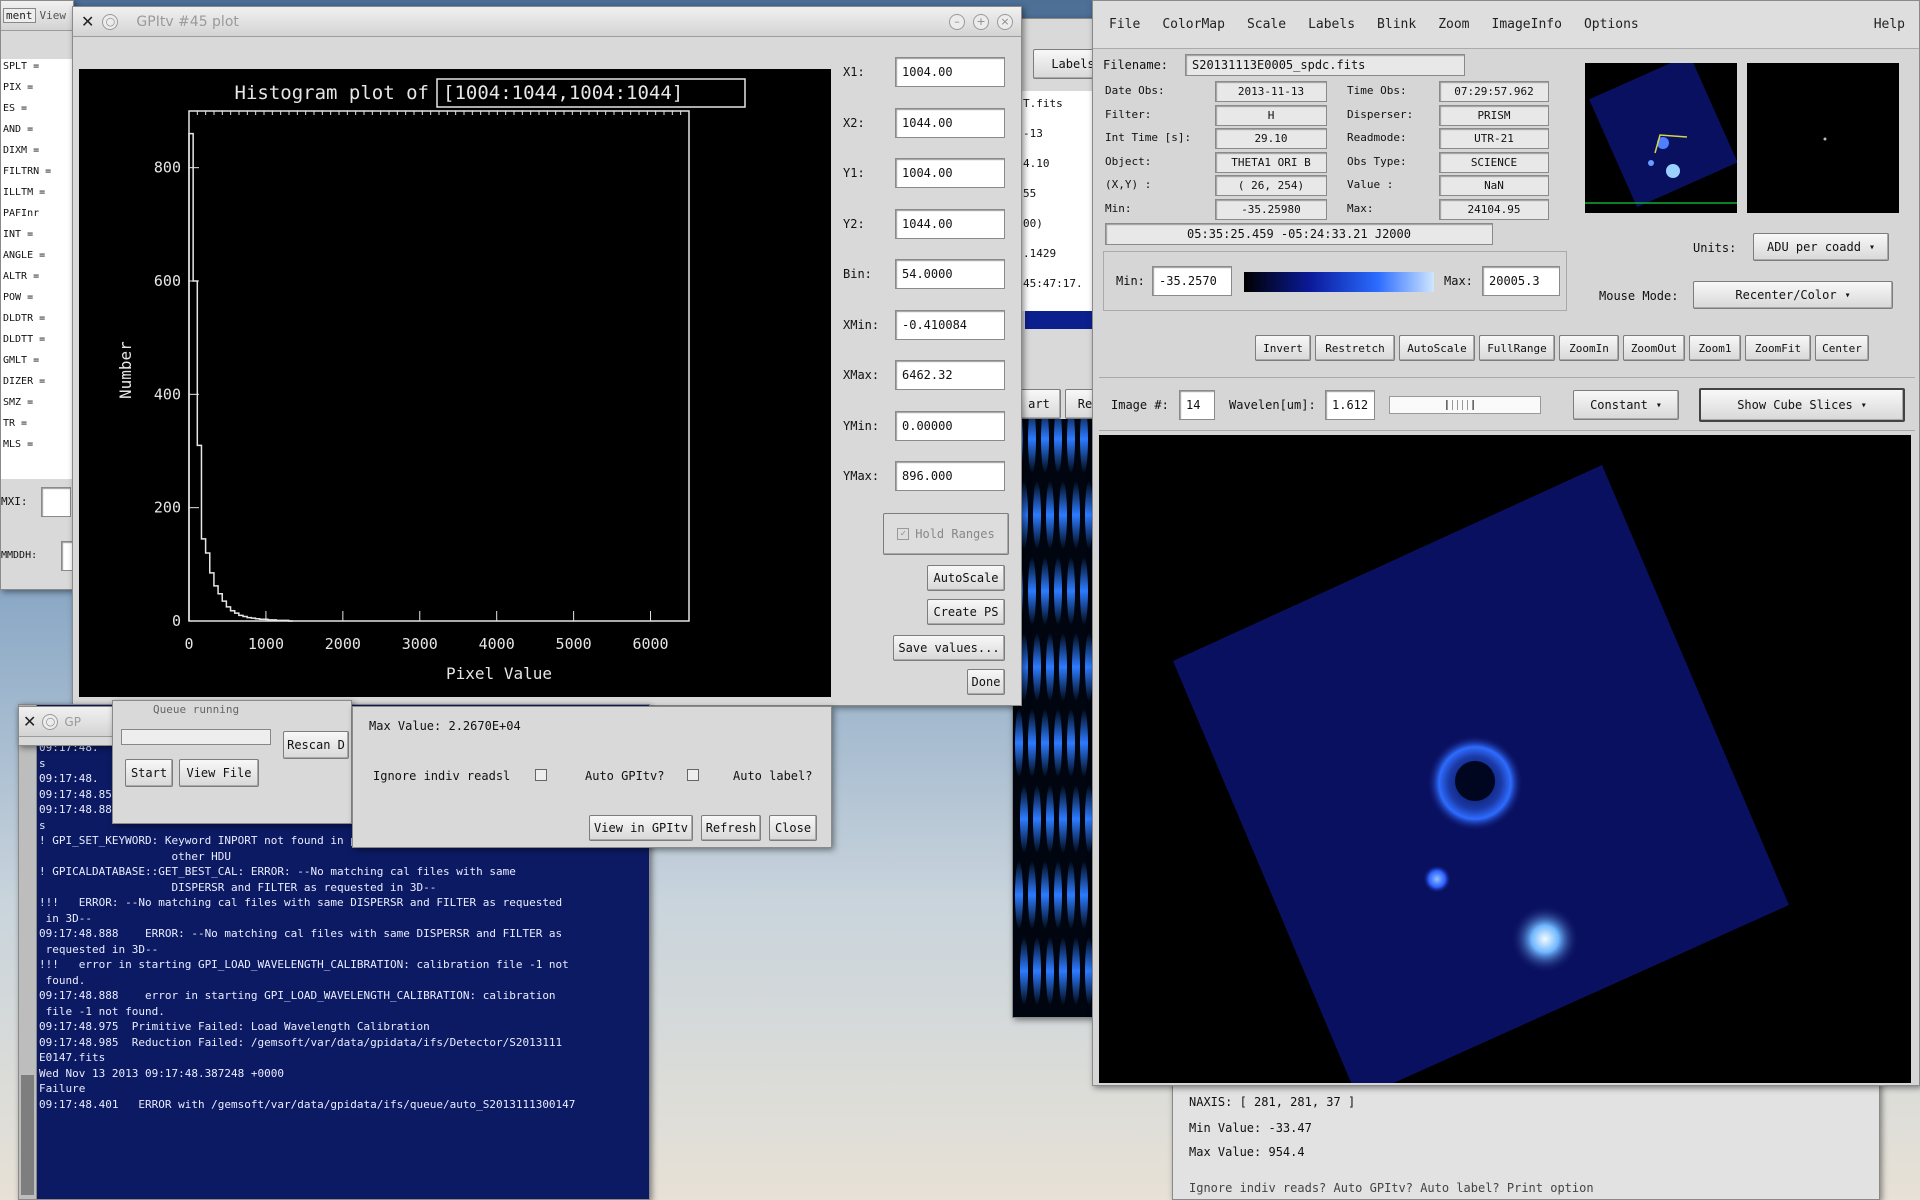 The image size is (1920, 1200). What do you see at coordinates (1626, 405) in the screenshot?
I see `collapse-mode-dropdown: Constant ▾` at bounding box center [1626, 405].